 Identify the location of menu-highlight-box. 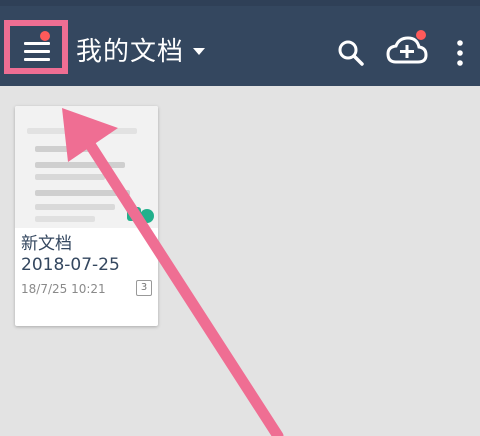
(36, 47).